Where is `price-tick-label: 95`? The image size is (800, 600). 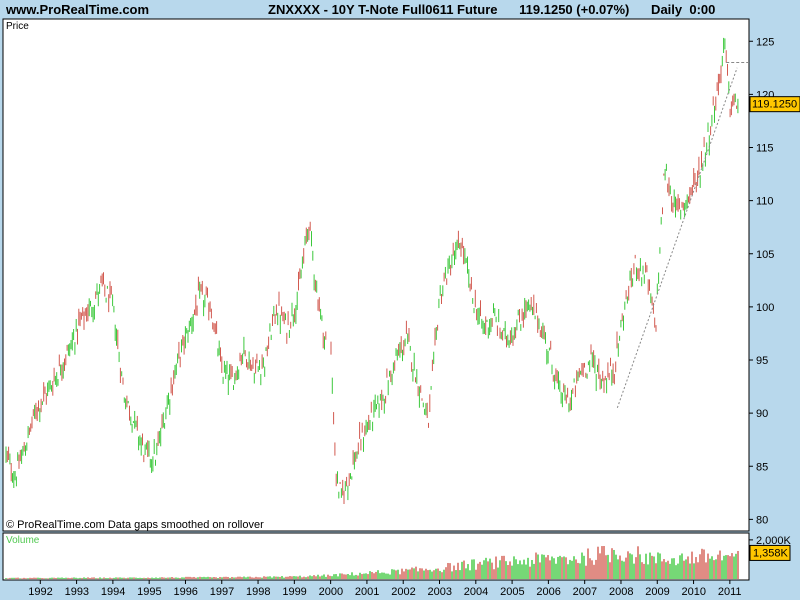
price-tick-label: 95 is located at coordinates (762, 361).